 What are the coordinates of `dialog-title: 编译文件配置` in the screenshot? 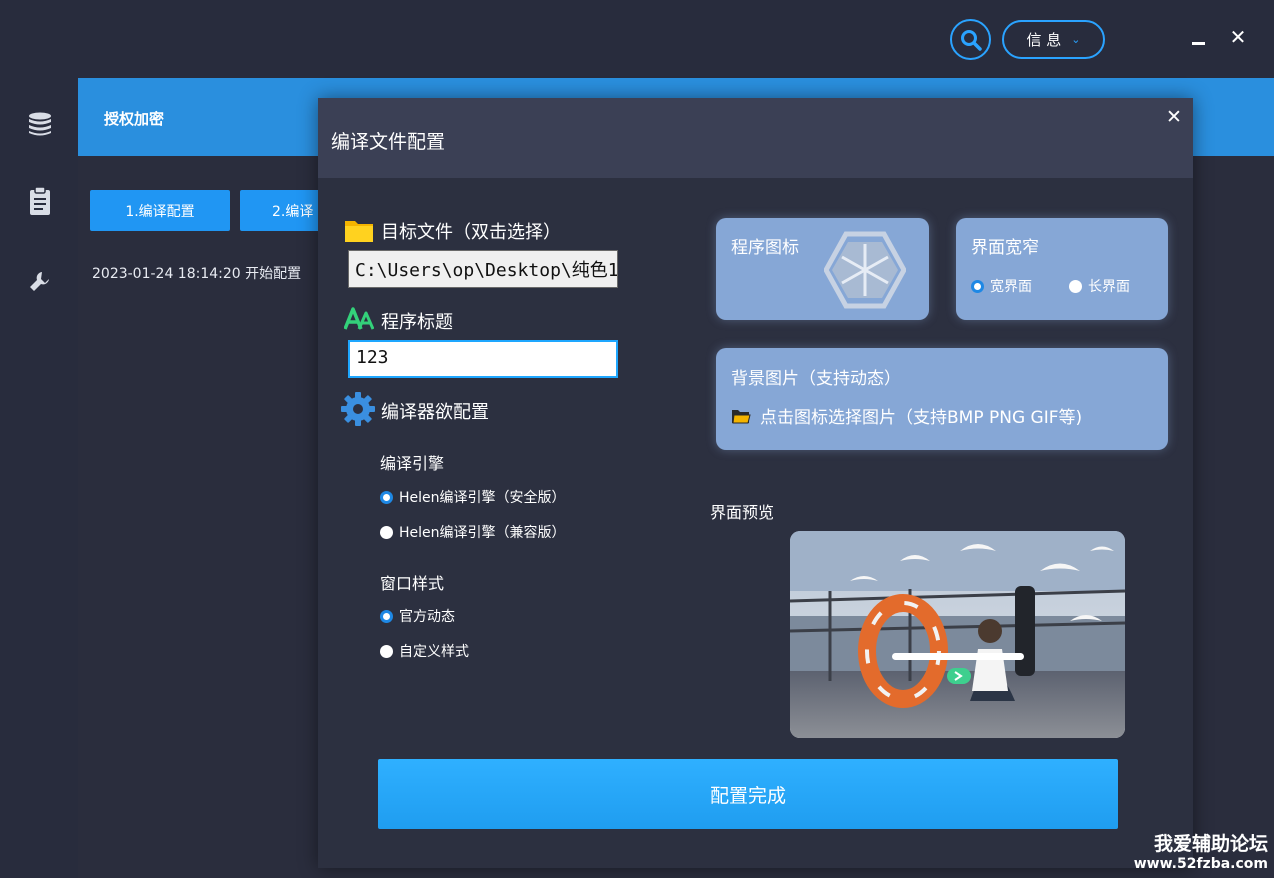 It's located at (388, 142).